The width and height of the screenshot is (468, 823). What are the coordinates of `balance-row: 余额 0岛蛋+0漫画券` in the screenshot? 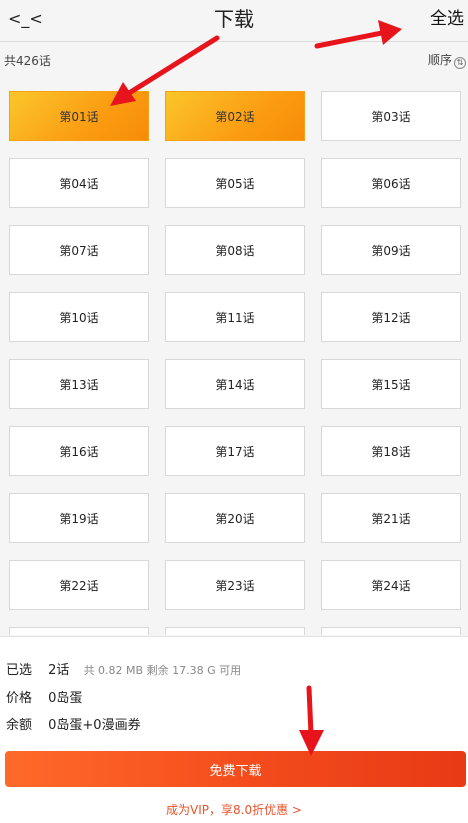 It's located at (73, 723).